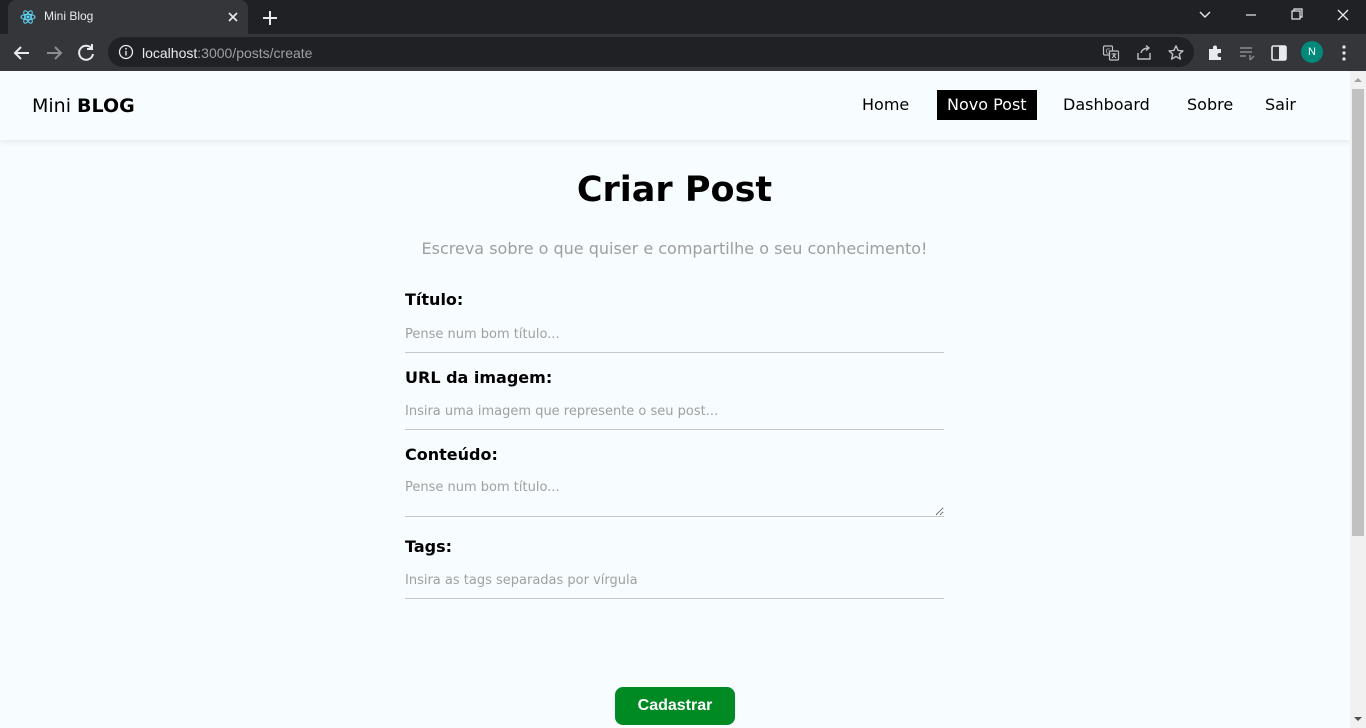  I want to click on tab-title: Mini Blog, so click(69, 16).